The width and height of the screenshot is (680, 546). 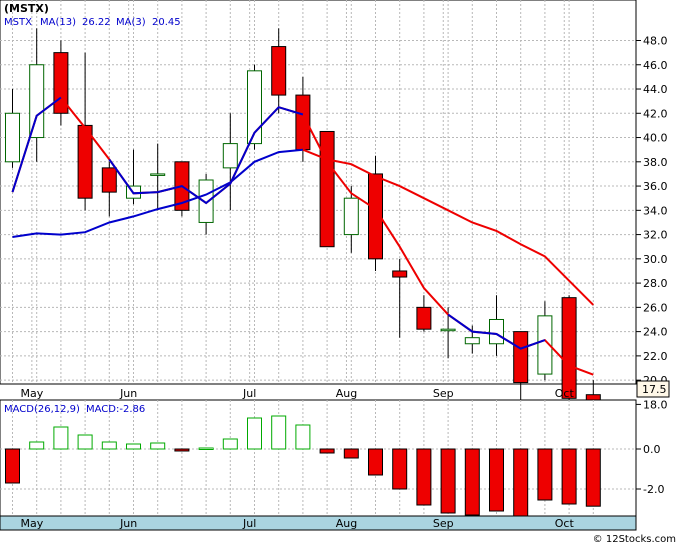 What do you see at coordinates (346, 523) in the screenshot?
I see `macd-x-tick-label: Aug` at bounding box center [346, 523].